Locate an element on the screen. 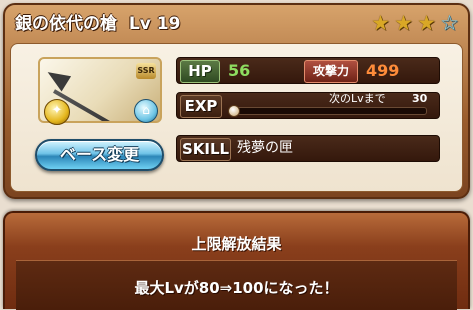  skill-name: 残夢の匣 is located at coordinates (265, 148).